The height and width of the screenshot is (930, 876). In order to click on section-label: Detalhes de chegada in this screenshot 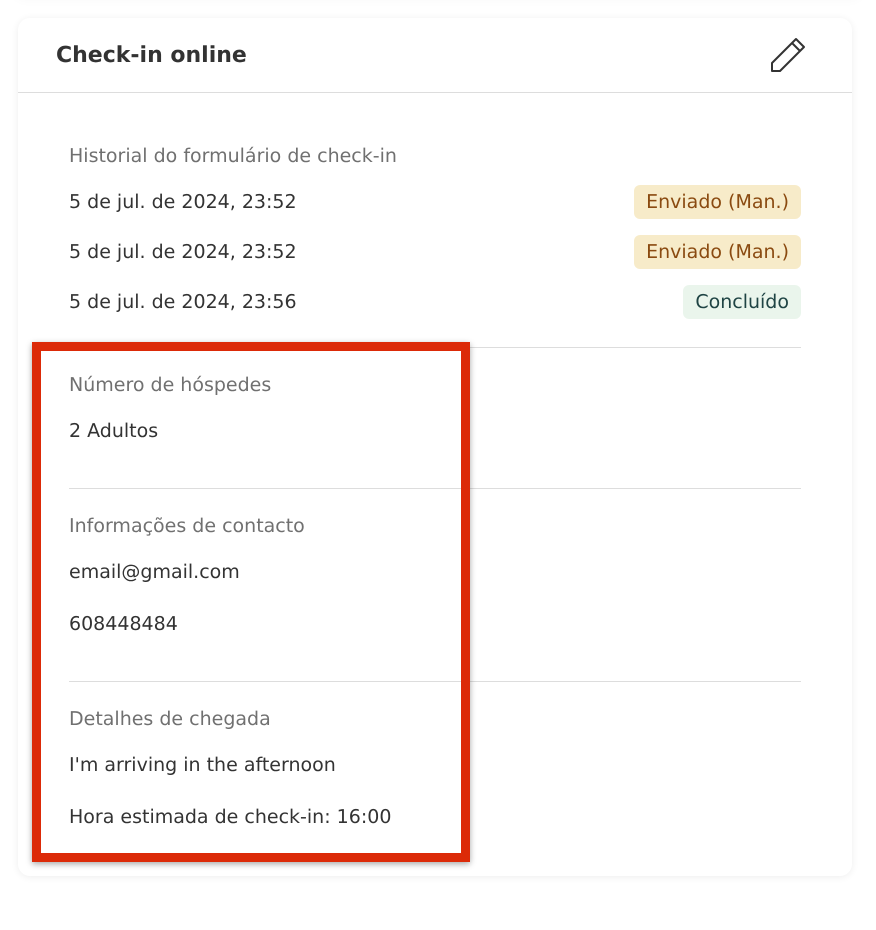, I will do `click(170, 719)`.